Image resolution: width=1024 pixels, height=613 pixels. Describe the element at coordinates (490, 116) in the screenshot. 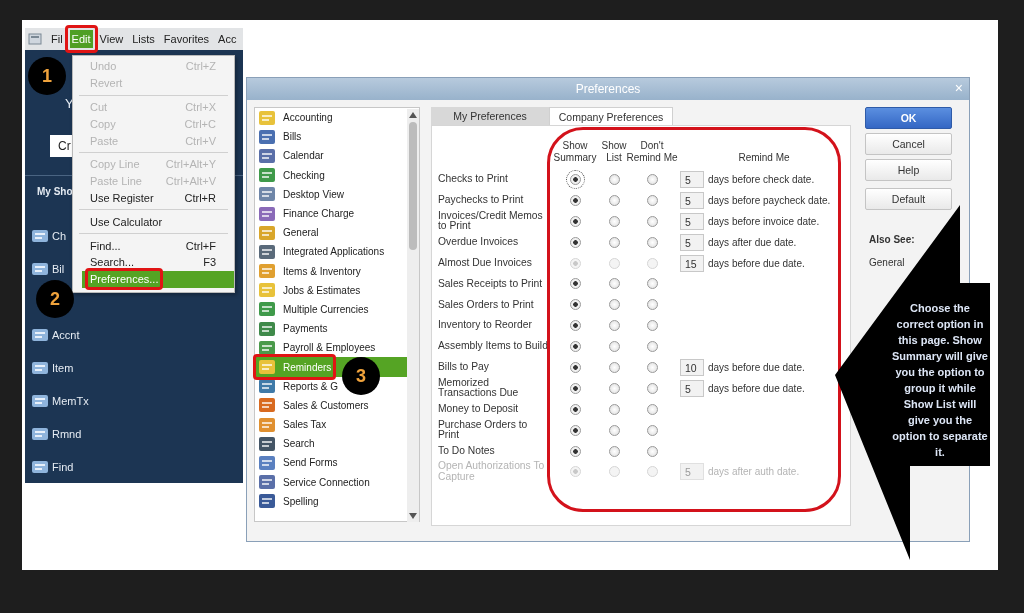

I see `tab: My Preferences` at that location.